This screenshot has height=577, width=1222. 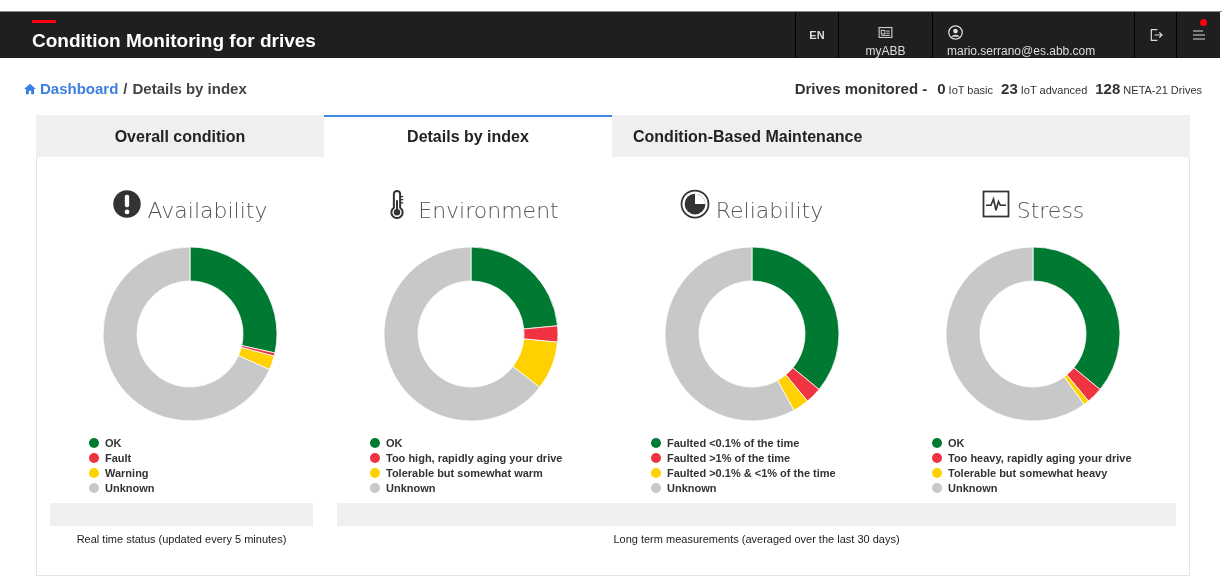 I want to click on accent-line, so click(x=44, y=21).